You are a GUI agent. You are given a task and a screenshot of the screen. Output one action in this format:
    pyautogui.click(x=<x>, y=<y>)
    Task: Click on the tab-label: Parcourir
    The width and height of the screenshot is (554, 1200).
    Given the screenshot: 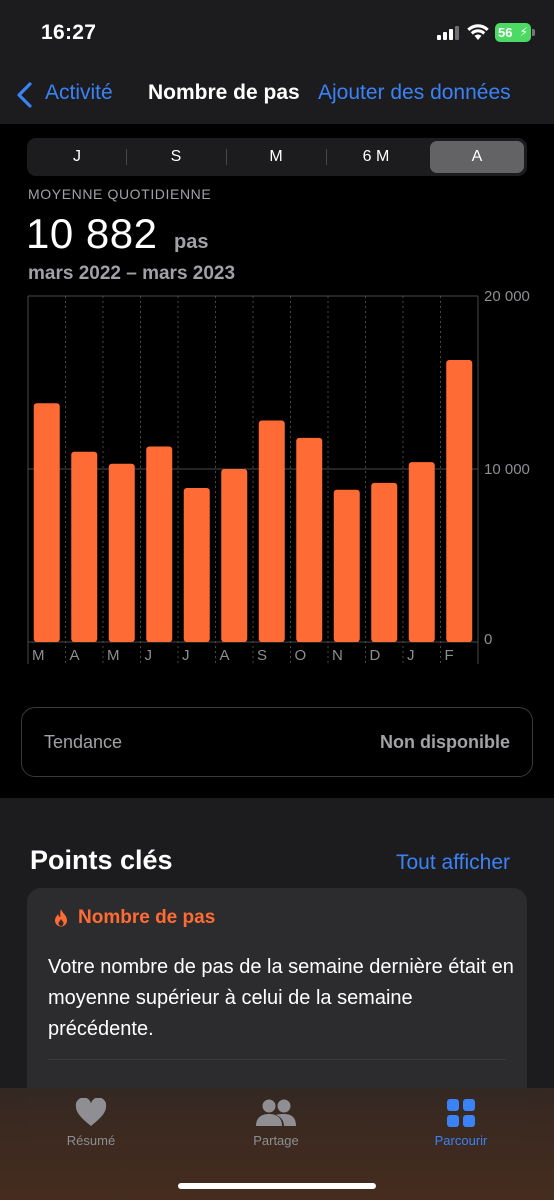 What is the action you would take?
    pyautogui.click(x=461, y=1140)
    